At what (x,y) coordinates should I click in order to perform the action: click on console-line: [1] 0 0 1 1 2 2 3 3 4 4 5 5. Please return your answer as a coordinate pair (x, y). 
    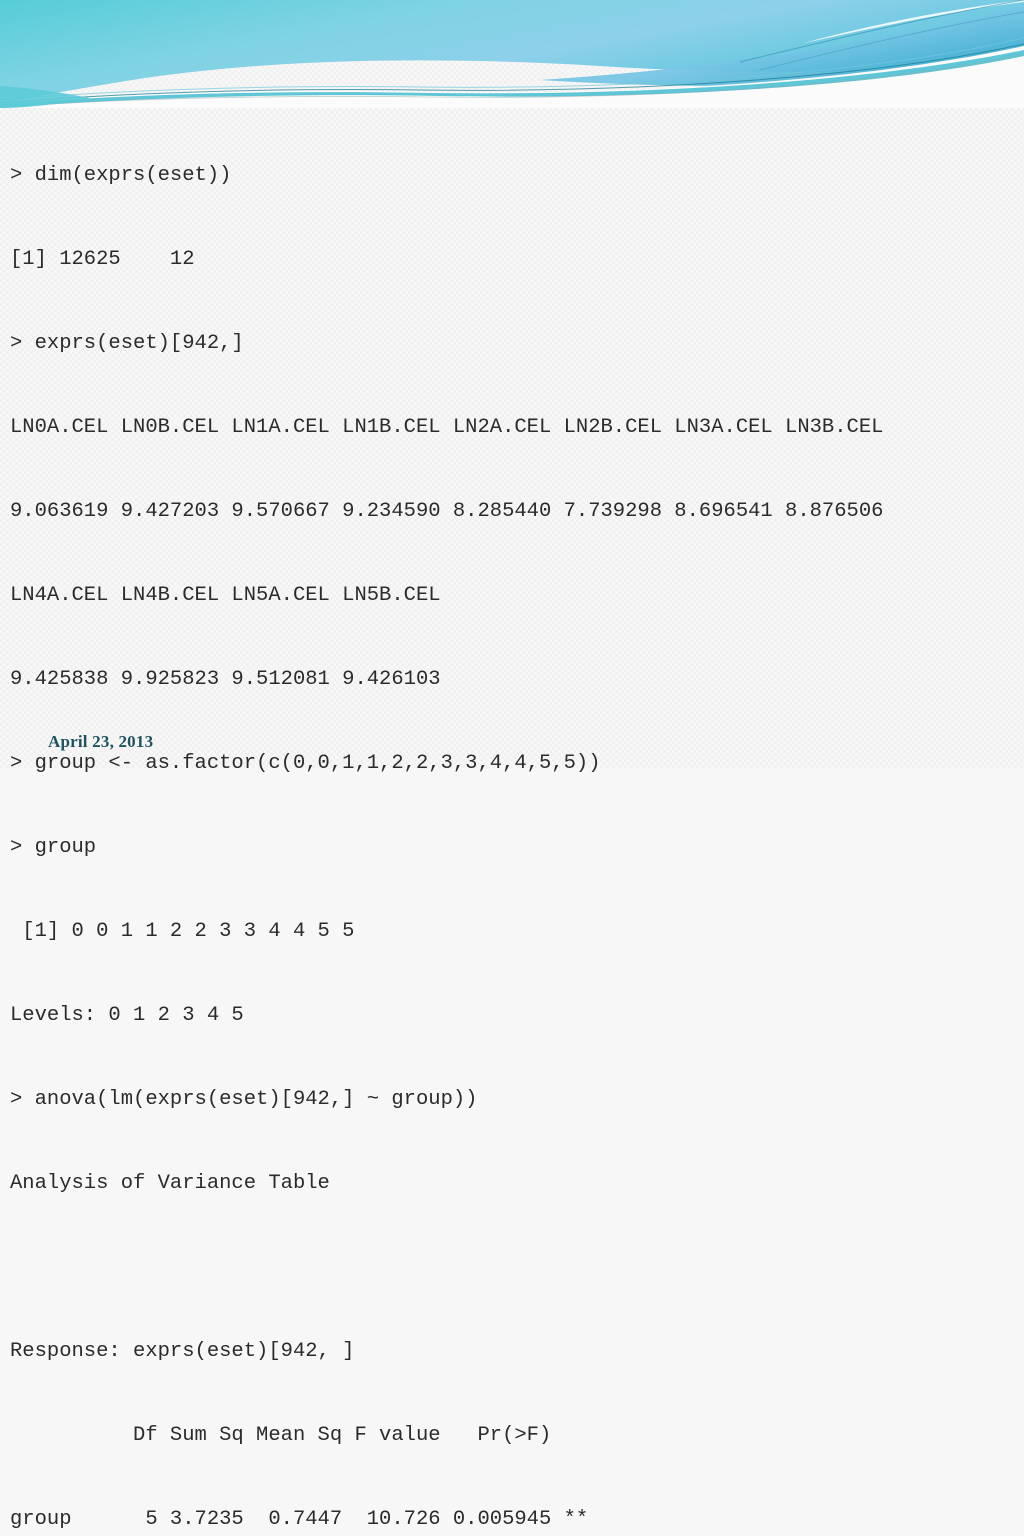
    Looking at the image, I should click on (182, 931).